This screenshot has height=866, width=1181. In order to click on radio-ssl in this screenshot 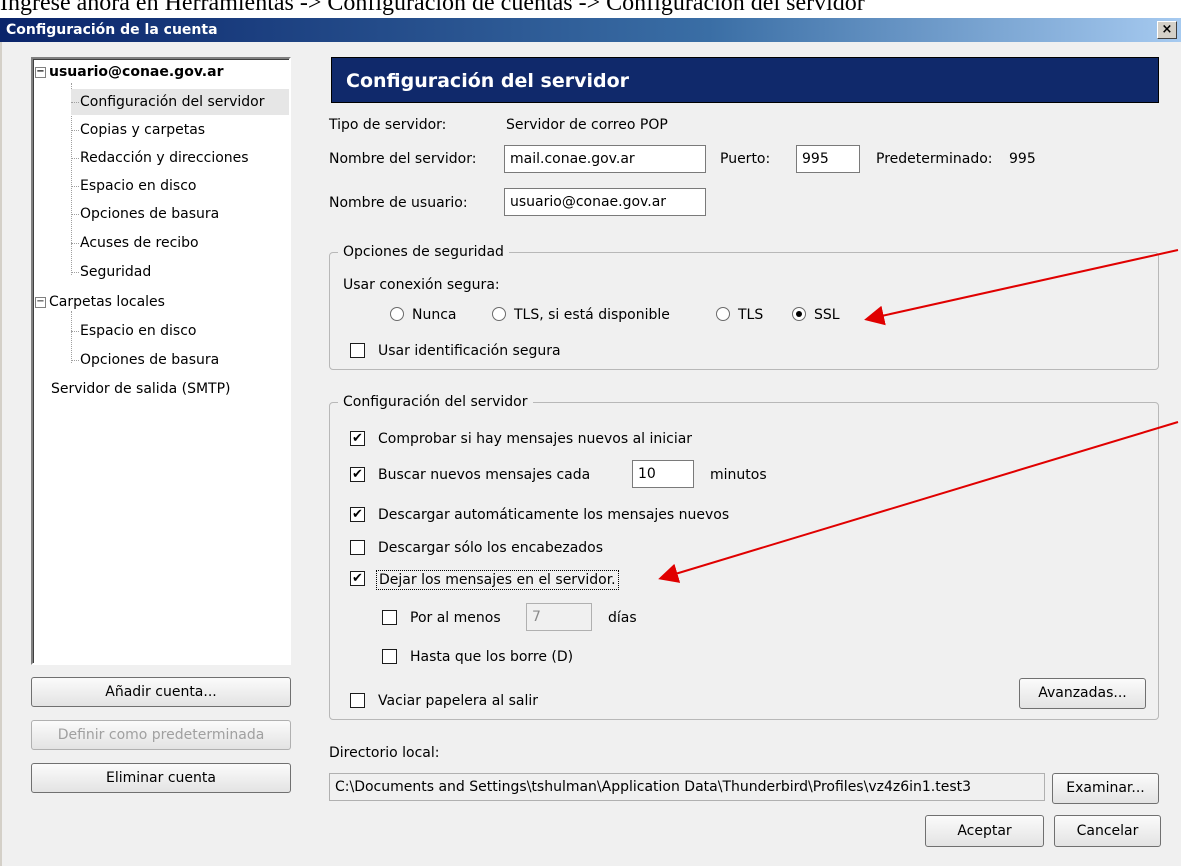, I will do `click(799, 314)`.